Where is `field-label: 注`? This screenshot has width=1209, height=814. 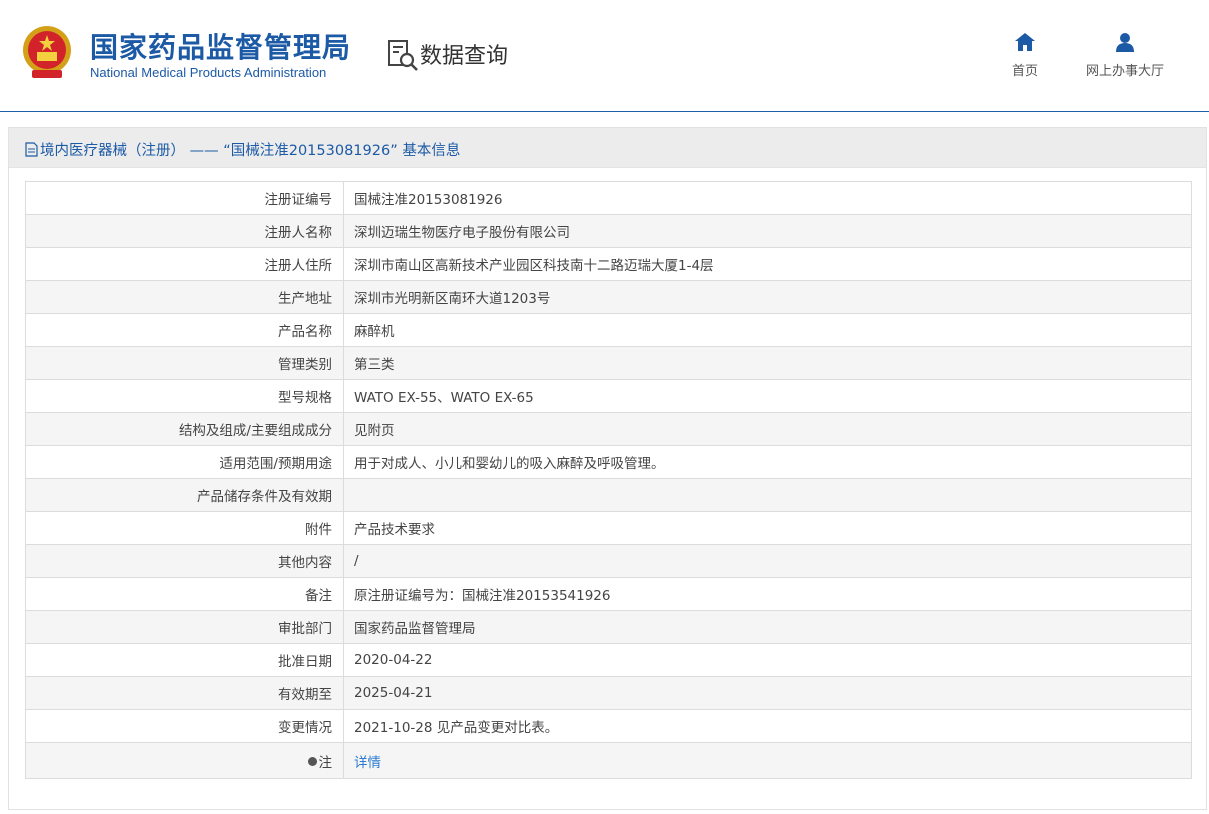 field-label: 注 is located at coordinates (184, 760).